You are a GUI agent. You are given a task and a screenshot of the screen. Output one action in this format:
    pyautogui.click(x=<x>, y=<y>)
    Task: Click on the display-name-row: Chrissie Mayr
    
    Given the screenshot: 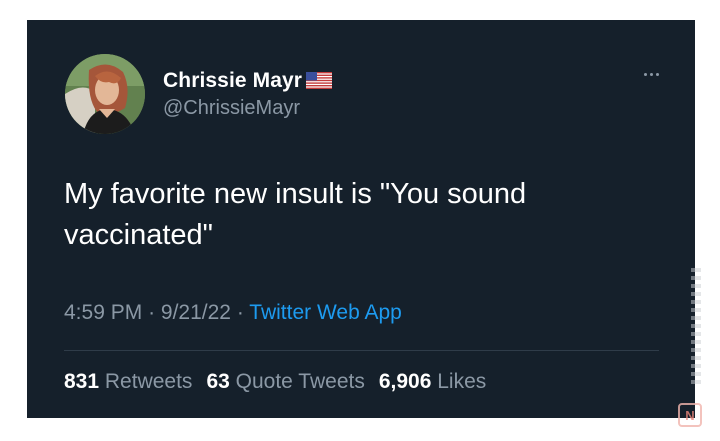 What is the action you would take?
    pyautogui.click(x=248, y=81)
    